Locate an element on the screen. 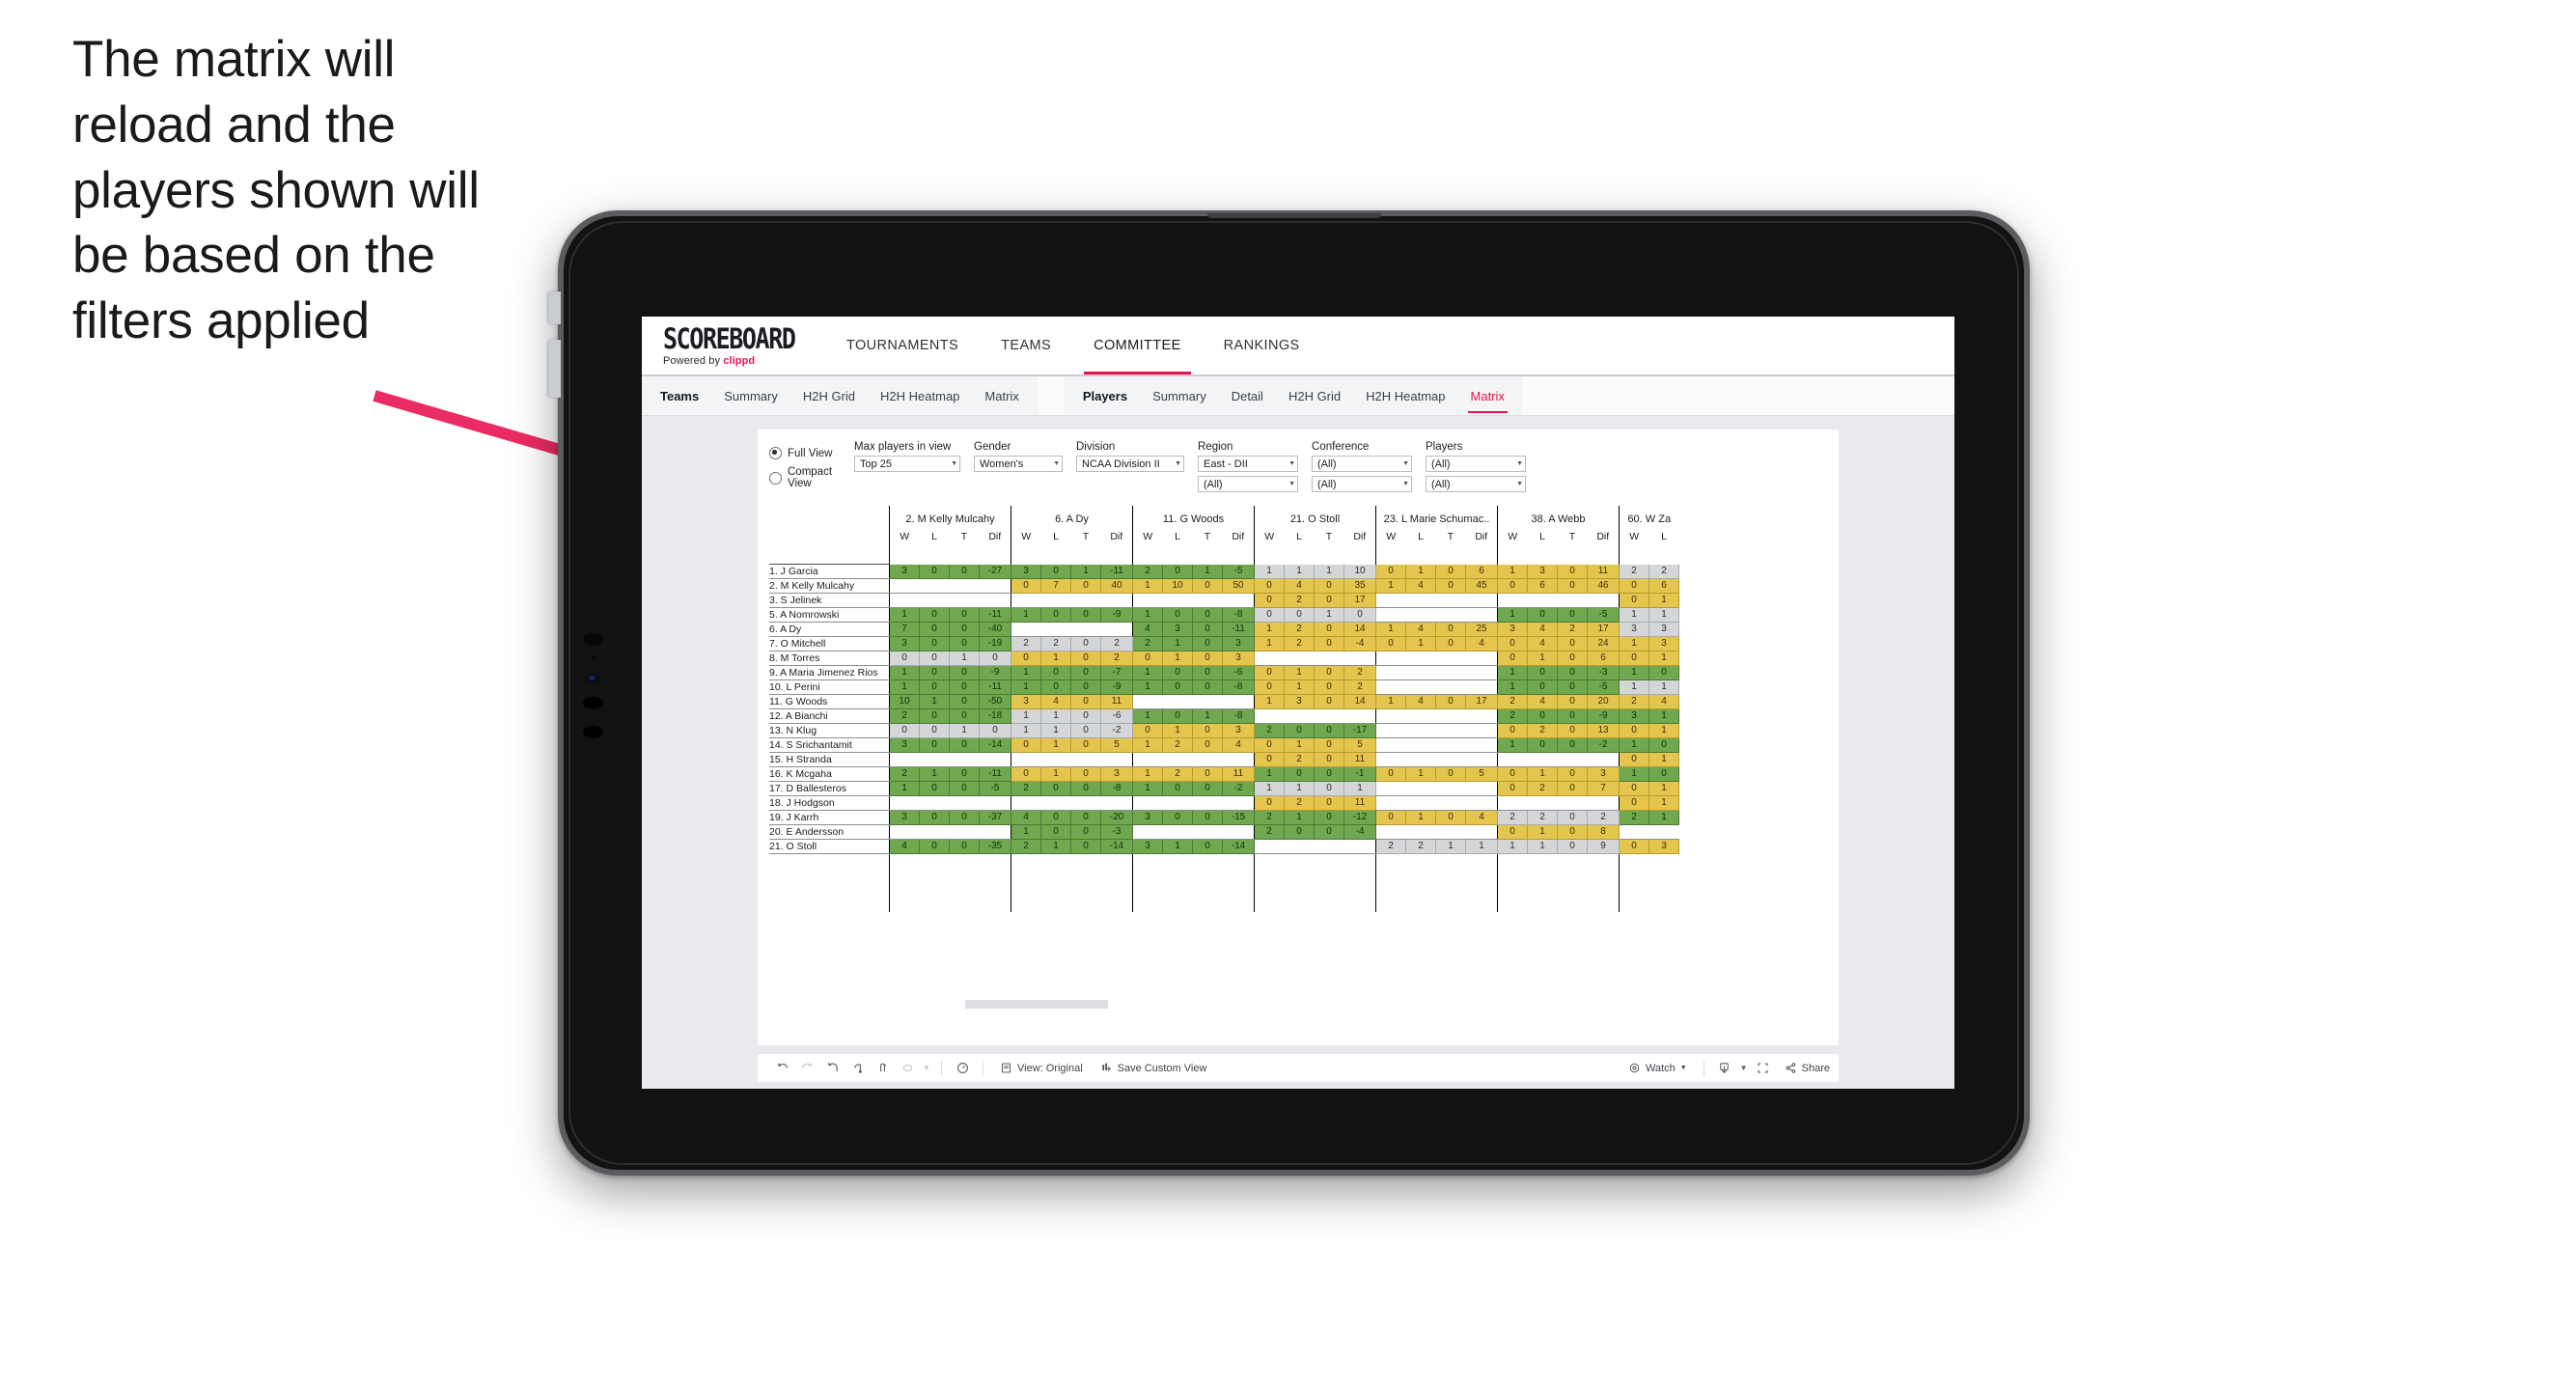 Image resolution: width=2576 pixels, height=1386 pixels. matrix-data-cell: -2 is located at coordinates (1238, 788).